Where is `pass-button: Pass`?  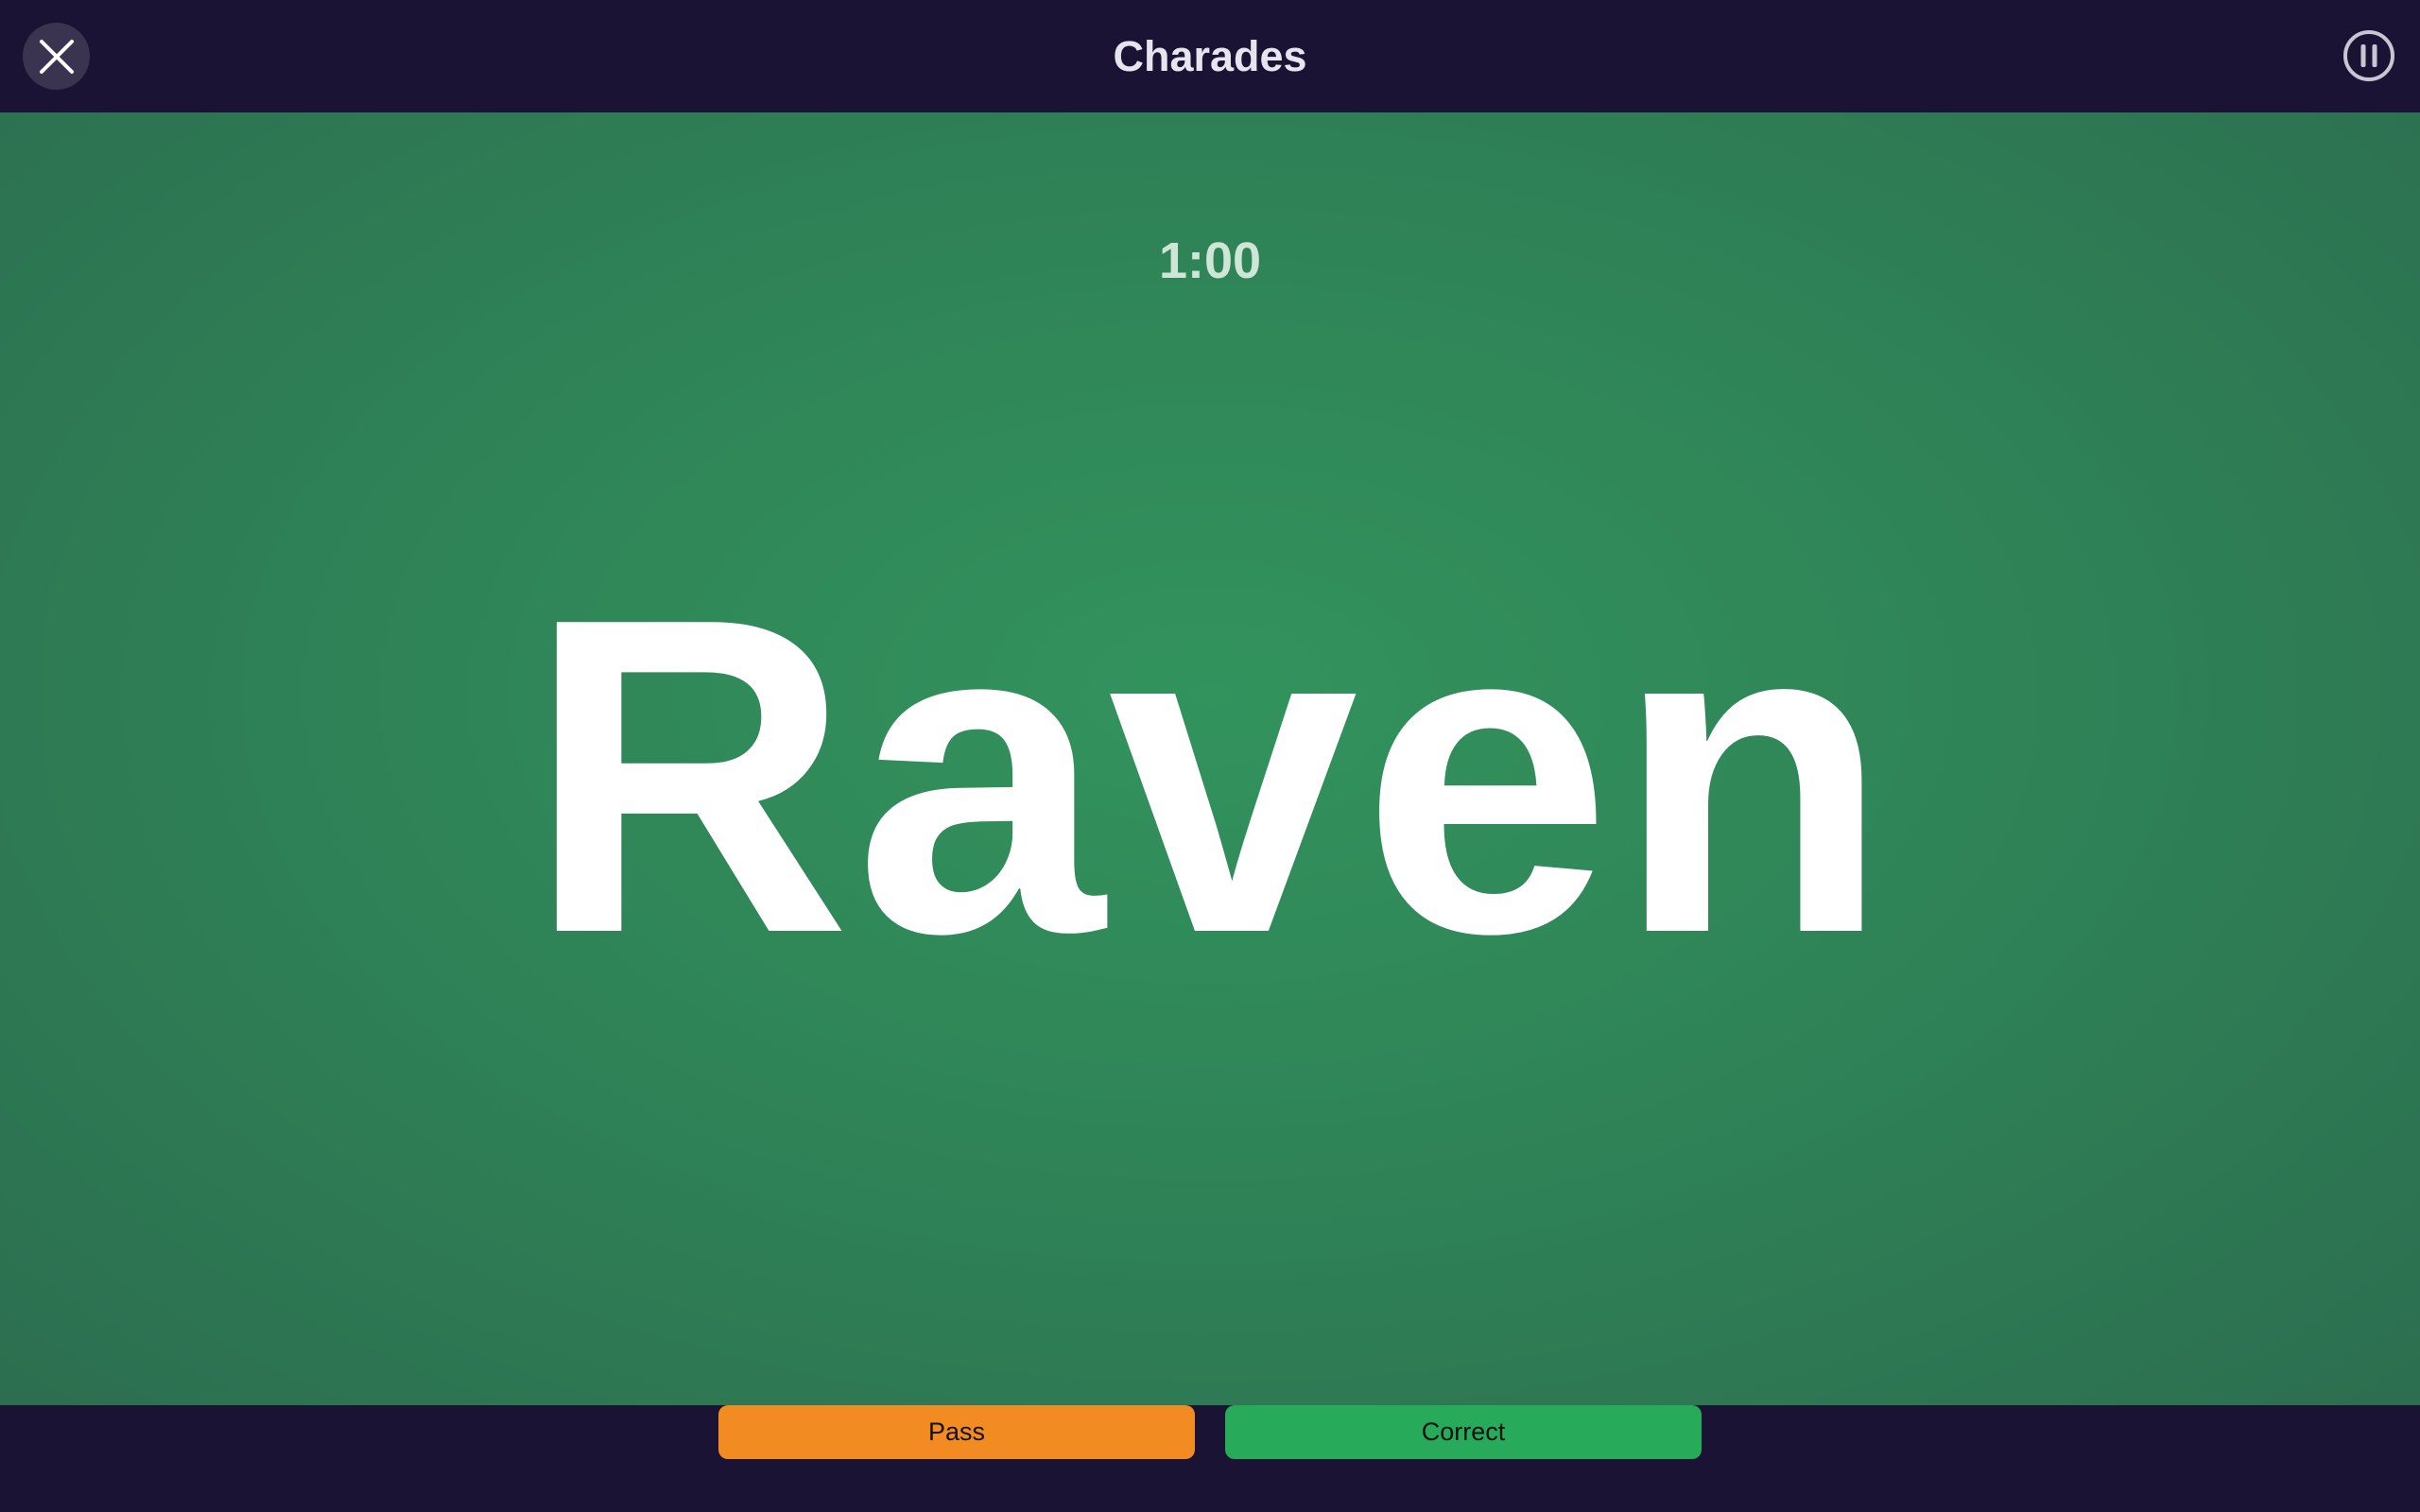 pass-button: Pass is located at coordinates (956, 1432).